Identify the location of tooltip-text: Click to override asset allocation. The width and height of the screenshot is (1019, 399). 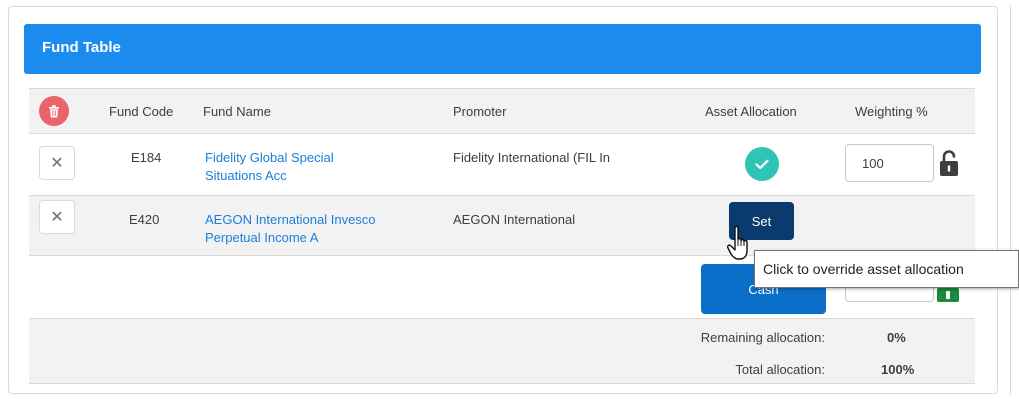
(863, 269).